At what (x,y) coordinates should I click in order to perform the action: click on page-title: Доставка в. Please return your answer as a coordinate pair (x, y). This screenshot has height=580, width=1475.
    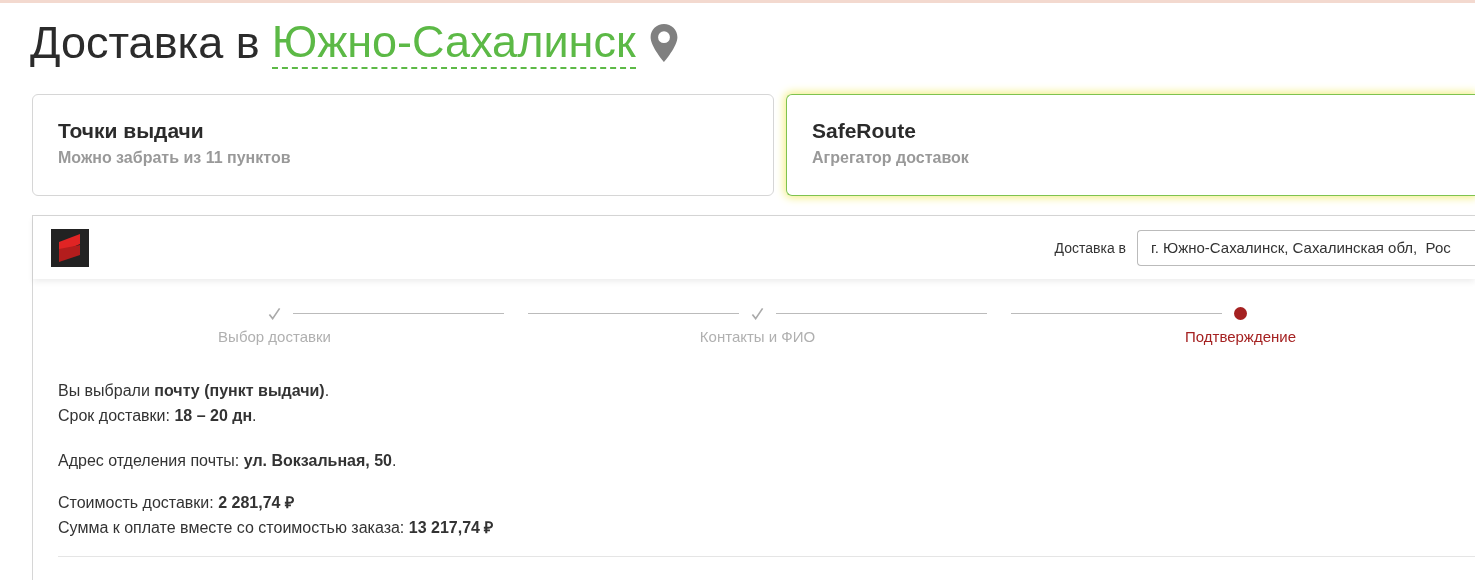
    Looking at the image, I should click on (145, 43).